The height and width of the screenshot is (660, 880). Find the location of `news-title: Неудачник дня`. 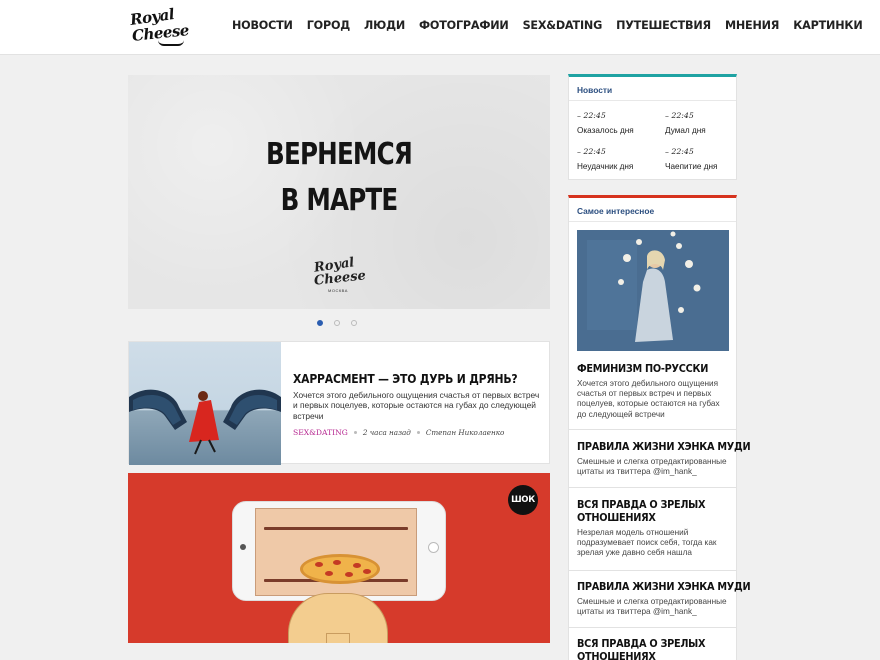

news-title: Неудачник дня is located at coordinates (621, 166).